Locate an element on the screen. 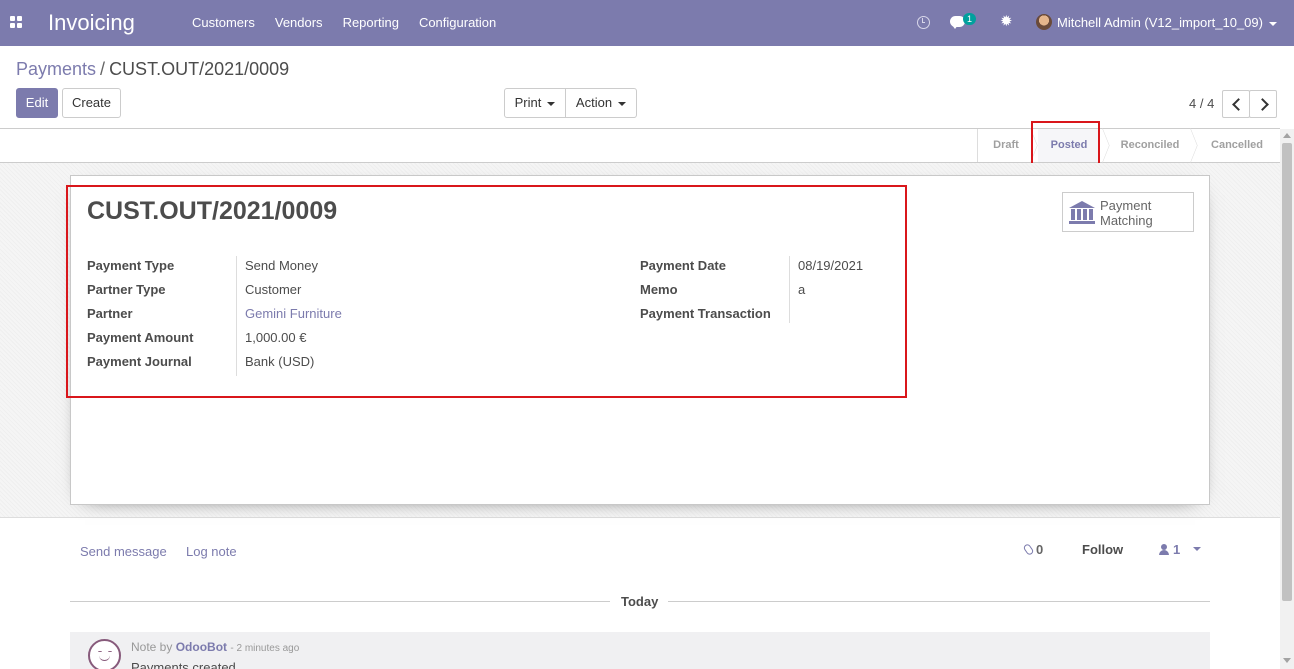  message-author: OdooBot is located at coordinates (201, 647).